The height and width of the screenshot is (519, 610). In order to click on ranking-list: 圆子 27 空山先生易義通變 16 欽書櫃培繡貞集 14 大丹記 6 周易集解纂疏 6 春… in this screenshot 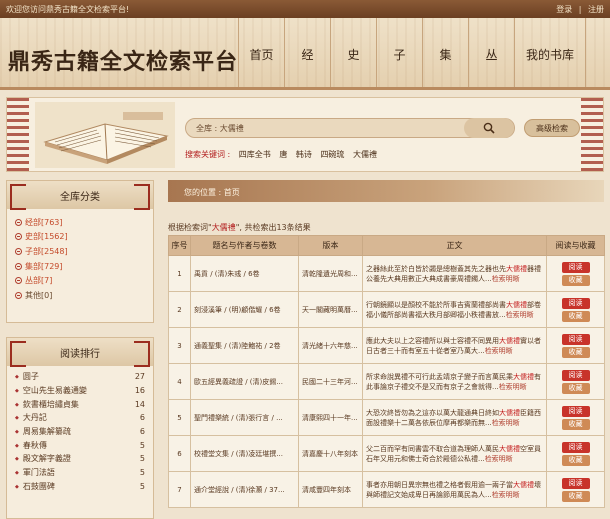, I will do `click(80, 431)`.